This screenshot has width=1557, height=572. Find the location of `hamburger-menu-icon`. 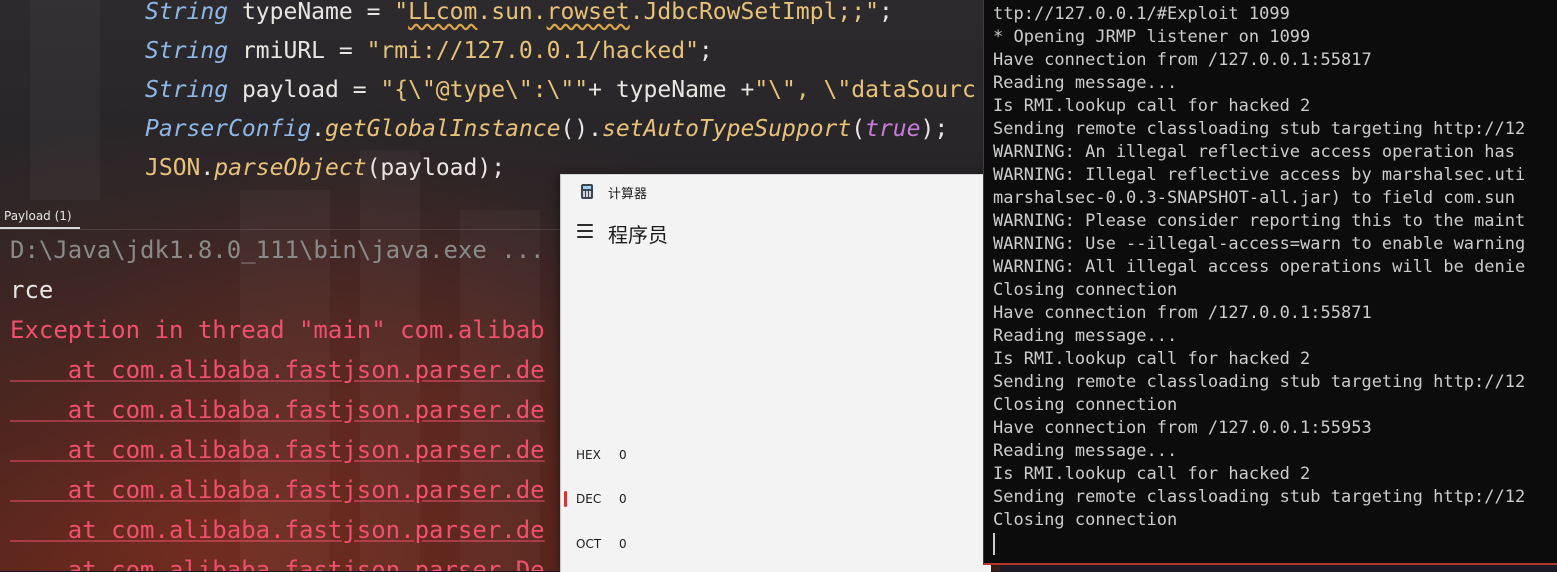

hamburger-menu-icon is located at coordinates (585, 231).